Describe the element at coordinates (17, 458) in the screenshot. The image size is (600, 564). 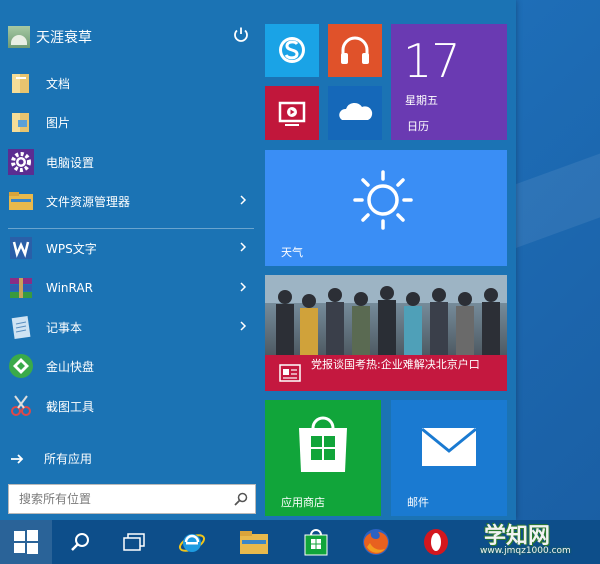
I see `arrow-right-icon` at that location.